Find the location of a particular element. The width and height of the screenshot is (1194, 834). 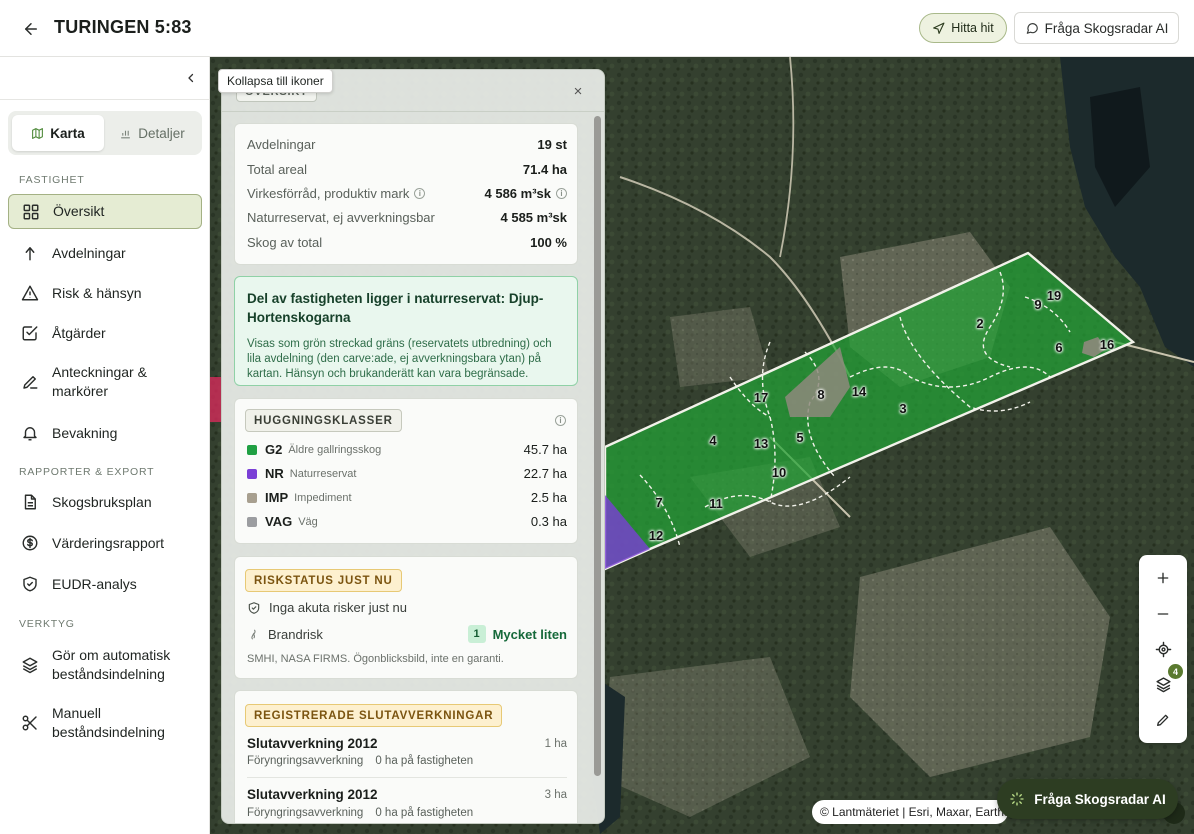

sidebar-item-manuell-indelning: Manuell beståndsindelning is located at coordinates (105, 723).